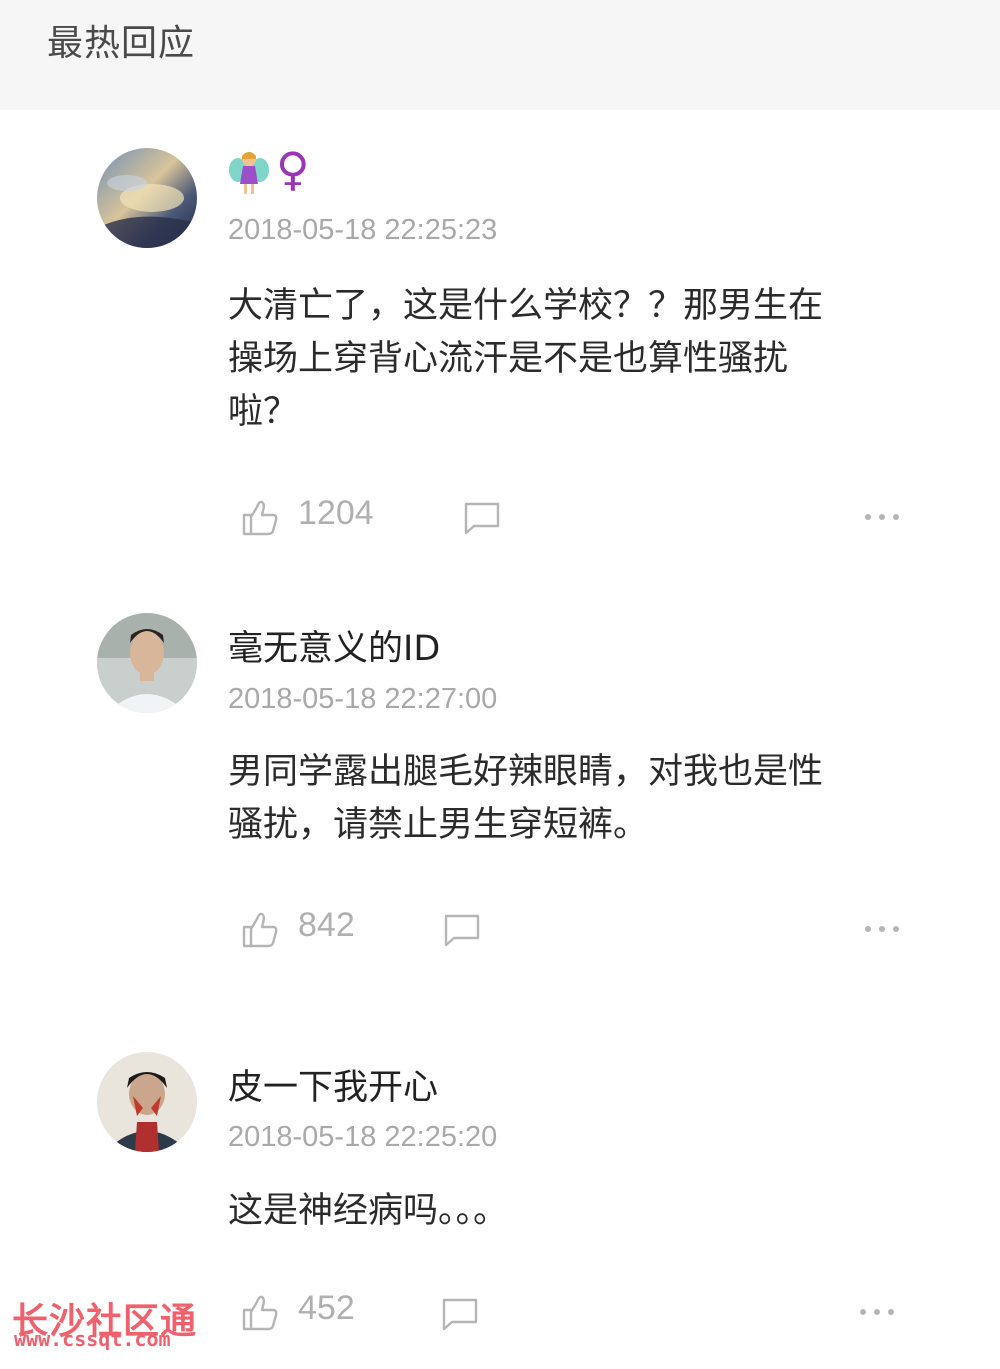 The width and height of the screenshot is (1000, 1369). I want to click on comment-line: 男同学露出腿毛好辣眼睛，对我也是性, so click(526, 772).